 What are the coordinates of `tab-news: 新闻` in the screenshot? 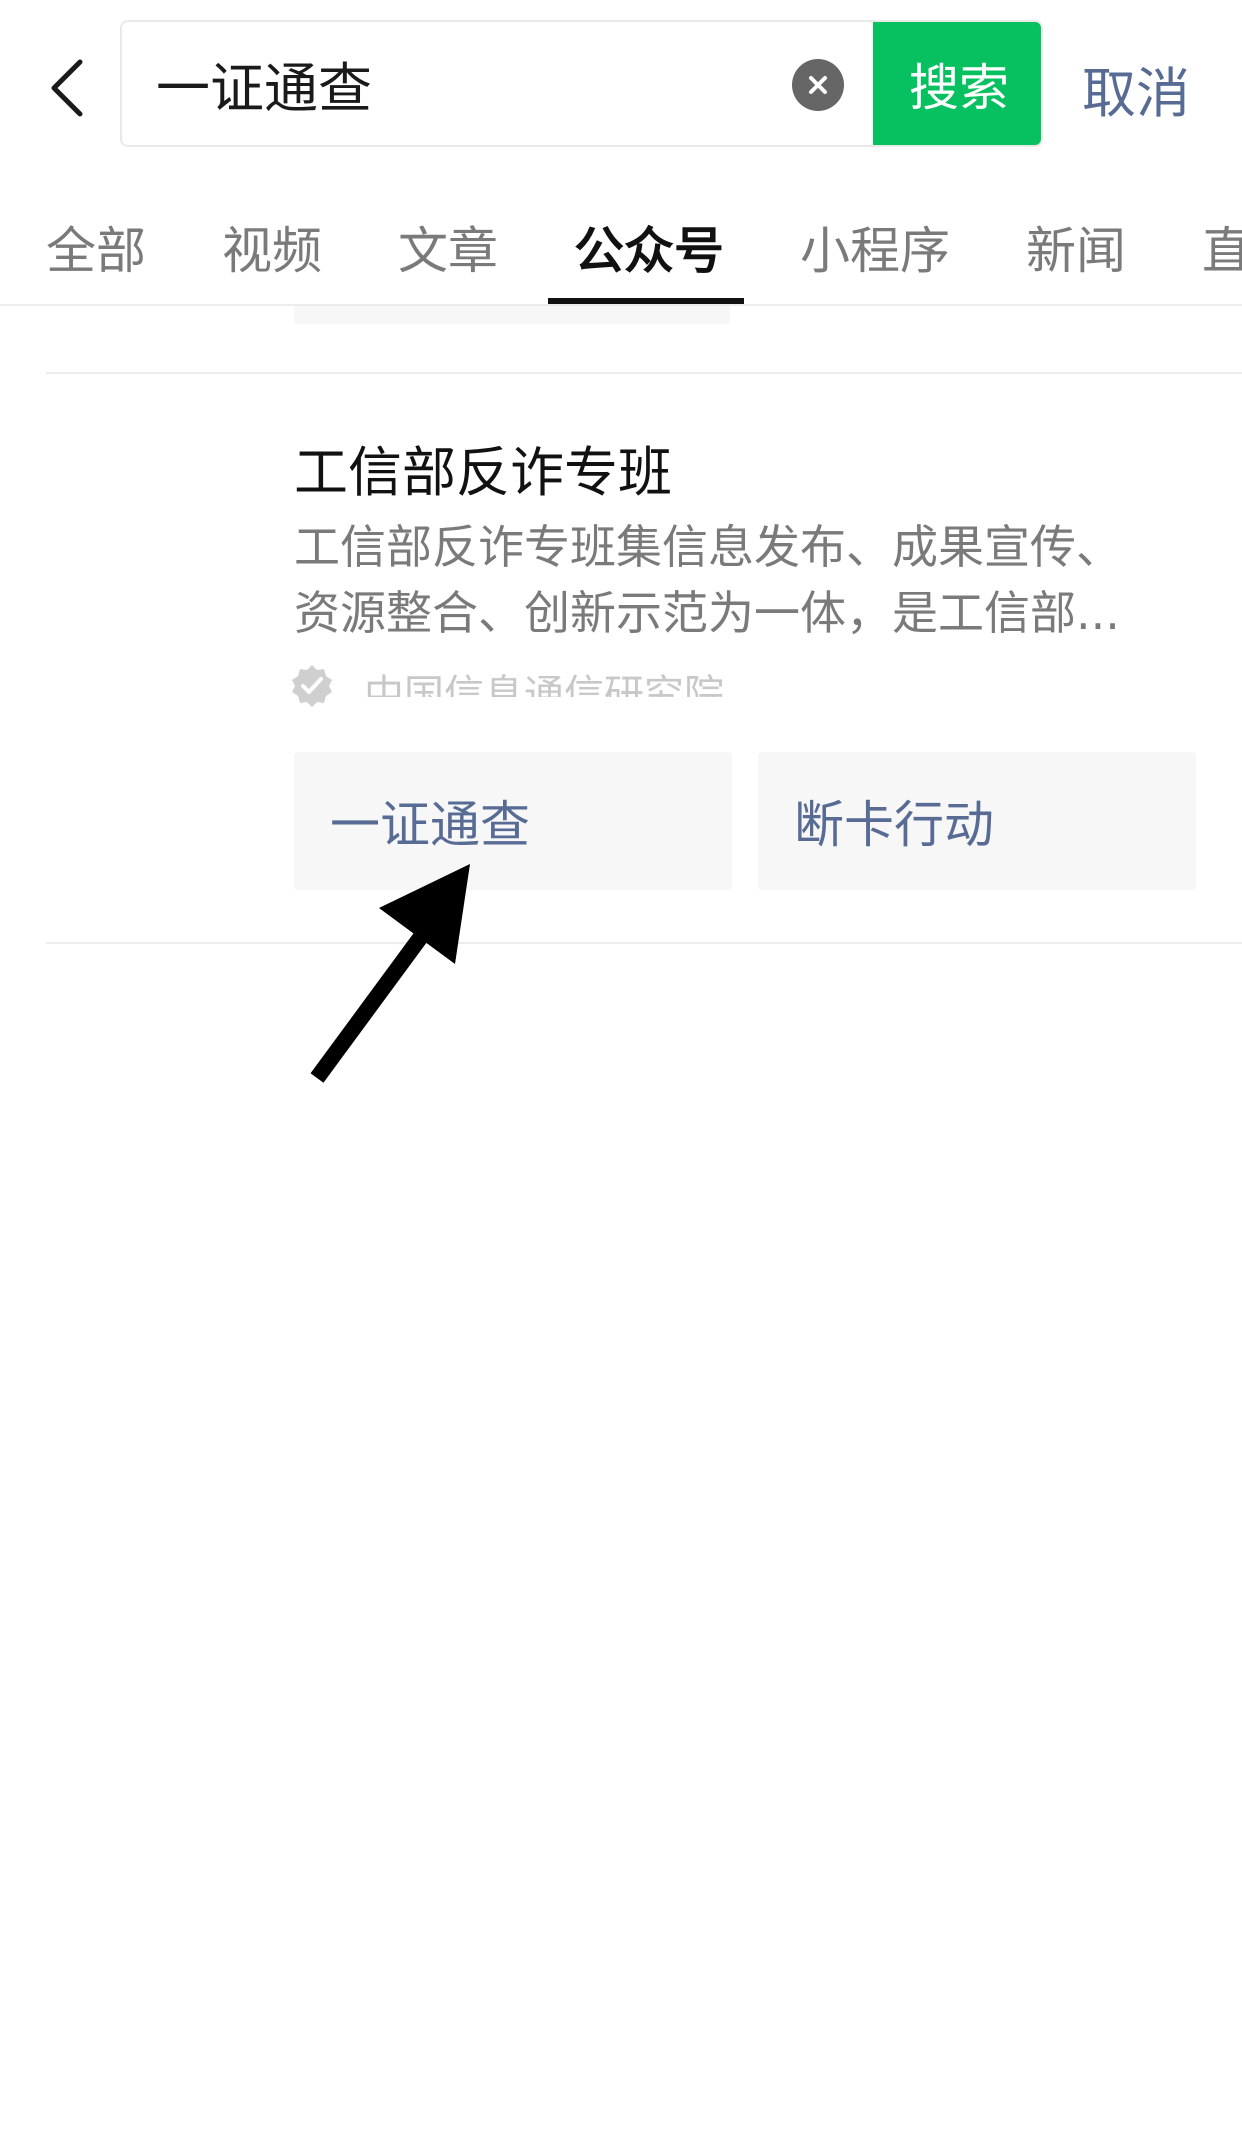 It's located at (1076, 247).